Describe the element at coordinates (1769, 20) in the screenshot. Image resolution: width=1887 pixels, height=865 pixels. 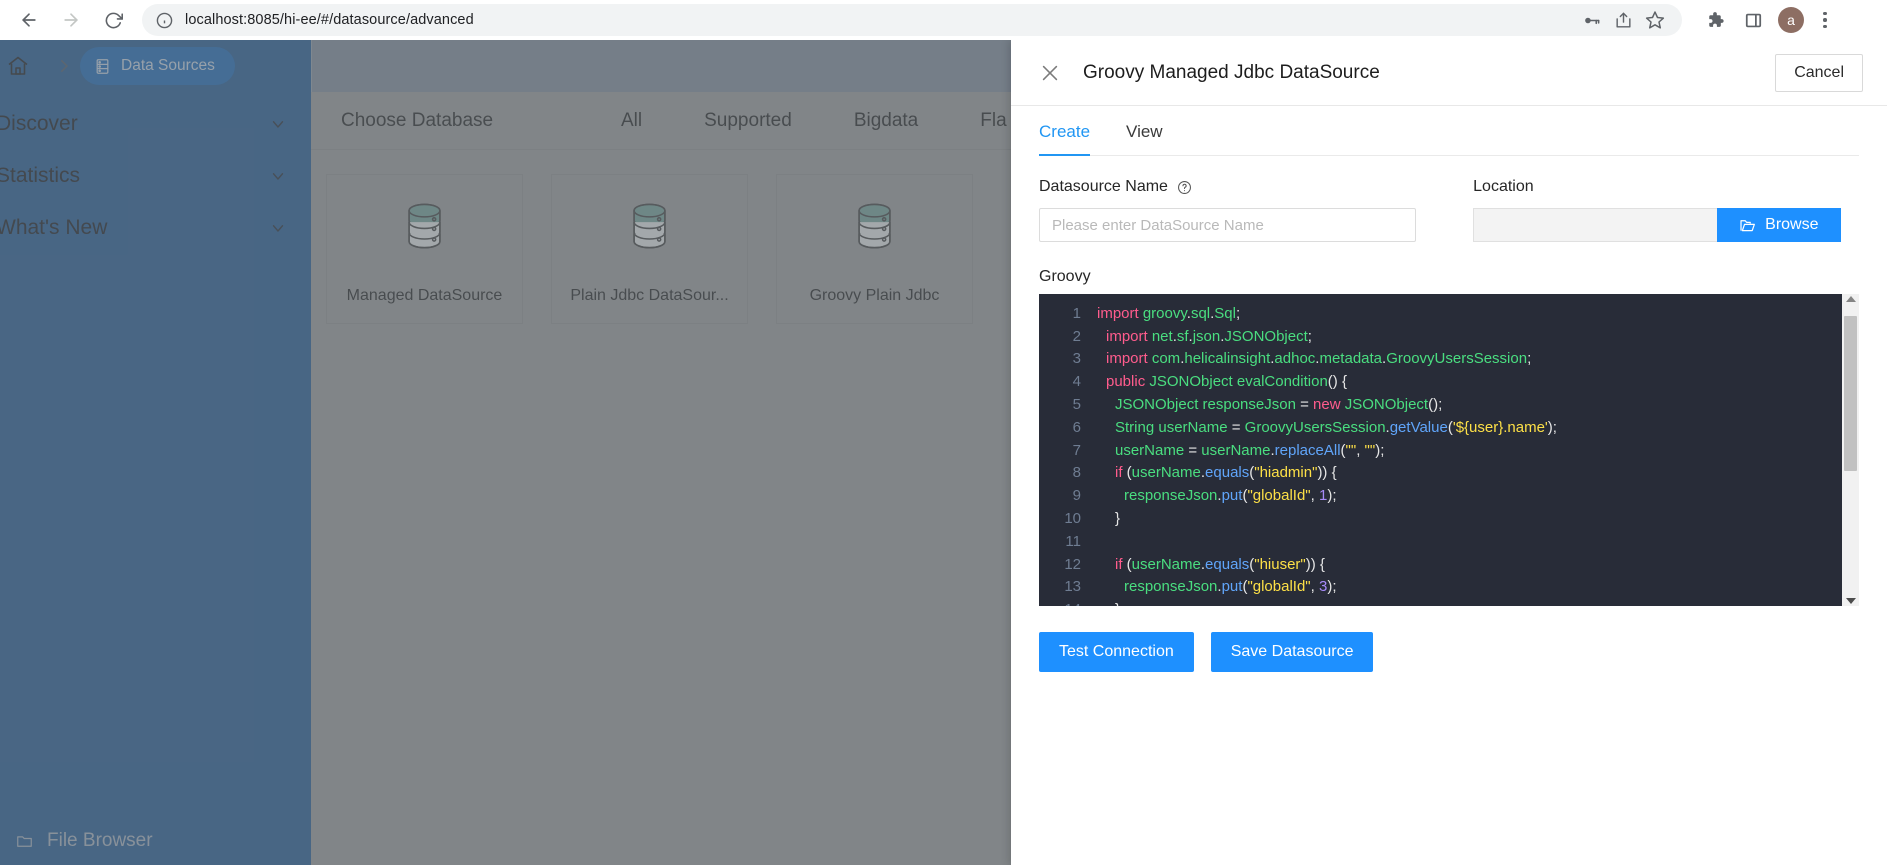
I see `browser-actions: a` at that location.